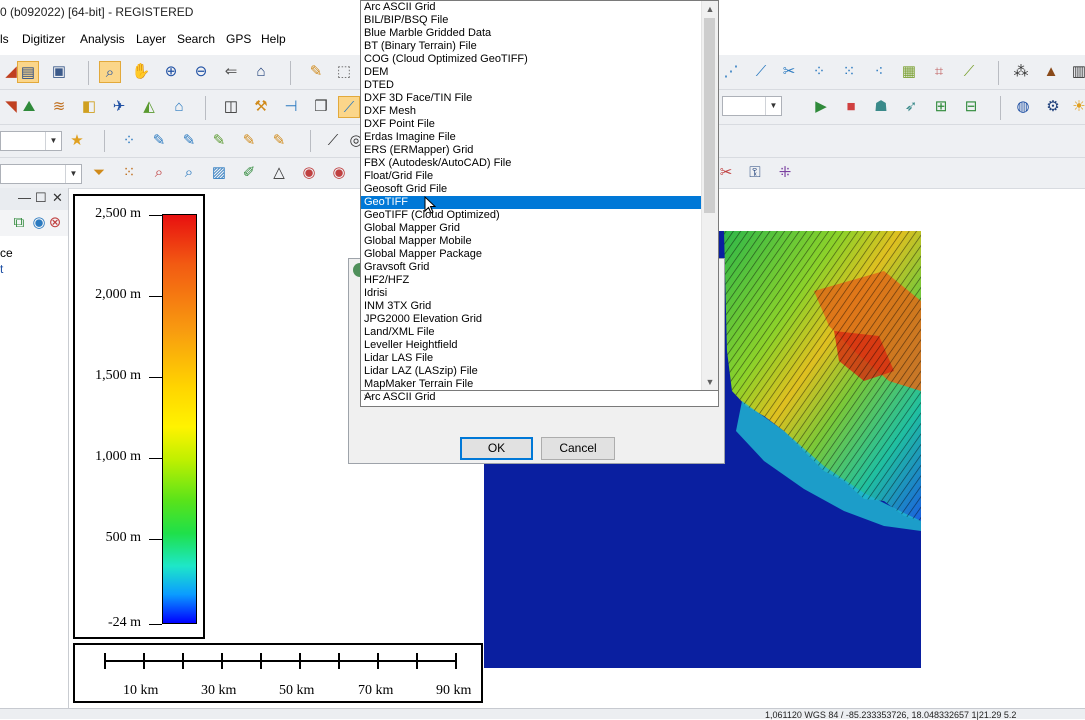  Describe the element at coordinates (532, 202) in the screenshot. I see `format-option: GeoTIFF` at that location.